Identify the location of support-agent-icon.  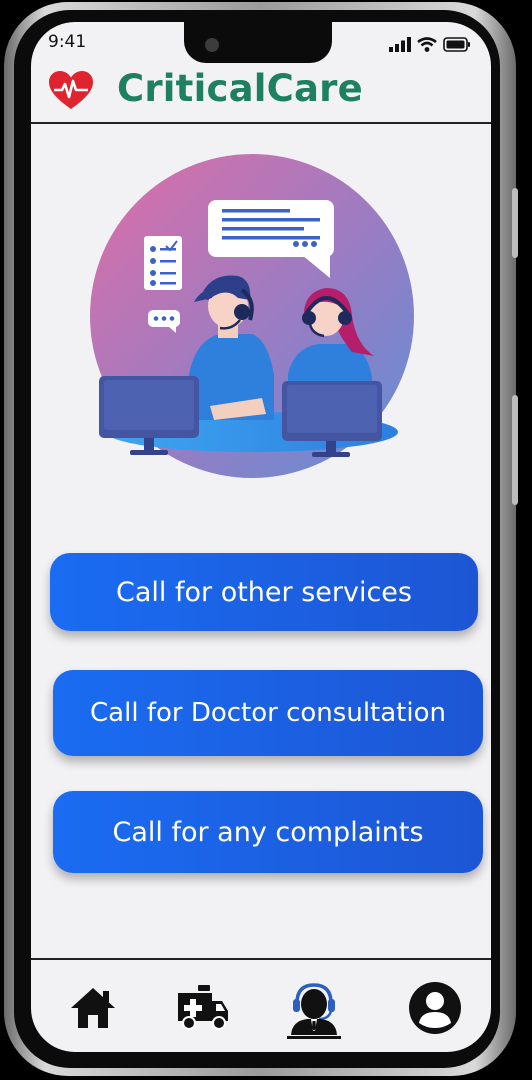
(314, 1009).